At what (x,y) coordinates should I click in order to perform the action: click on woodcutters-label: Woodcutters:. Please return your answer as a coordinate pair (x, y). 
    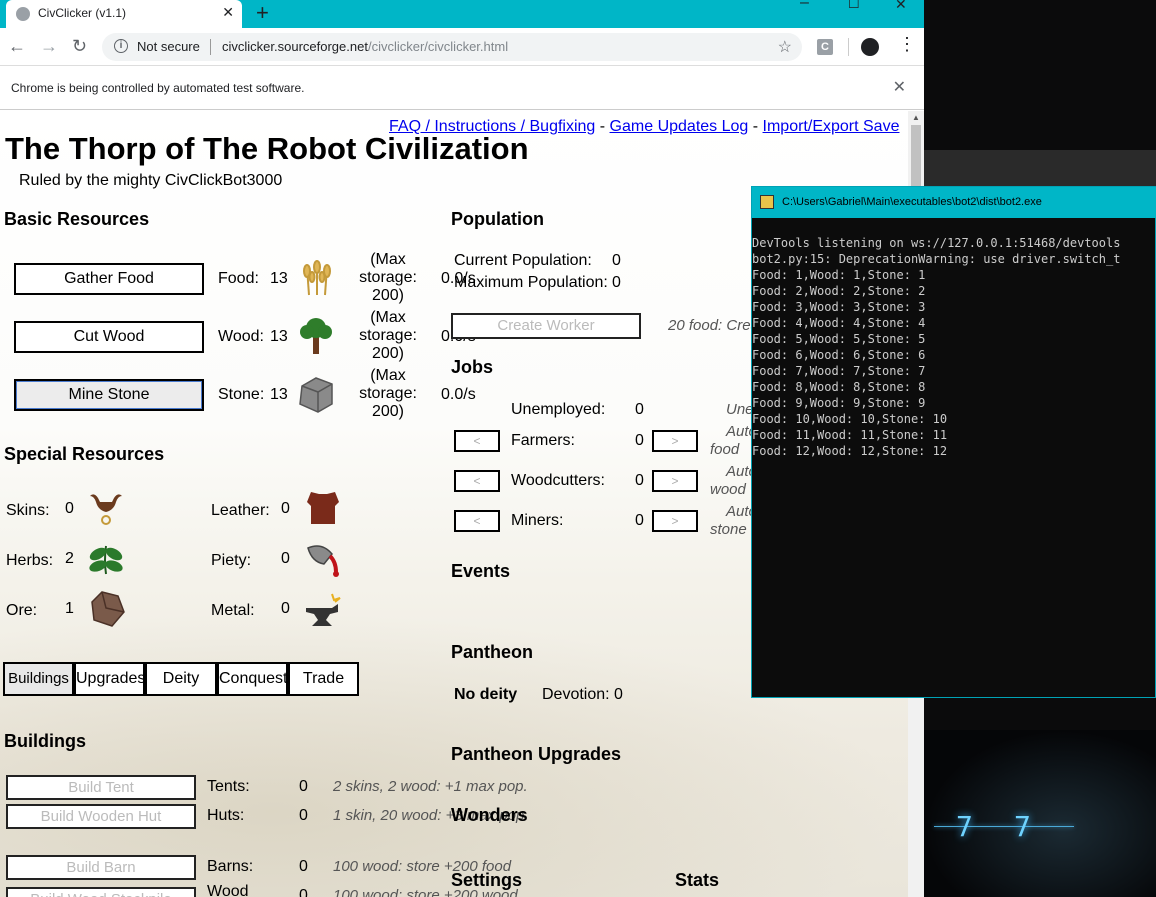
    Looking at the image, I should click on (558, 480).